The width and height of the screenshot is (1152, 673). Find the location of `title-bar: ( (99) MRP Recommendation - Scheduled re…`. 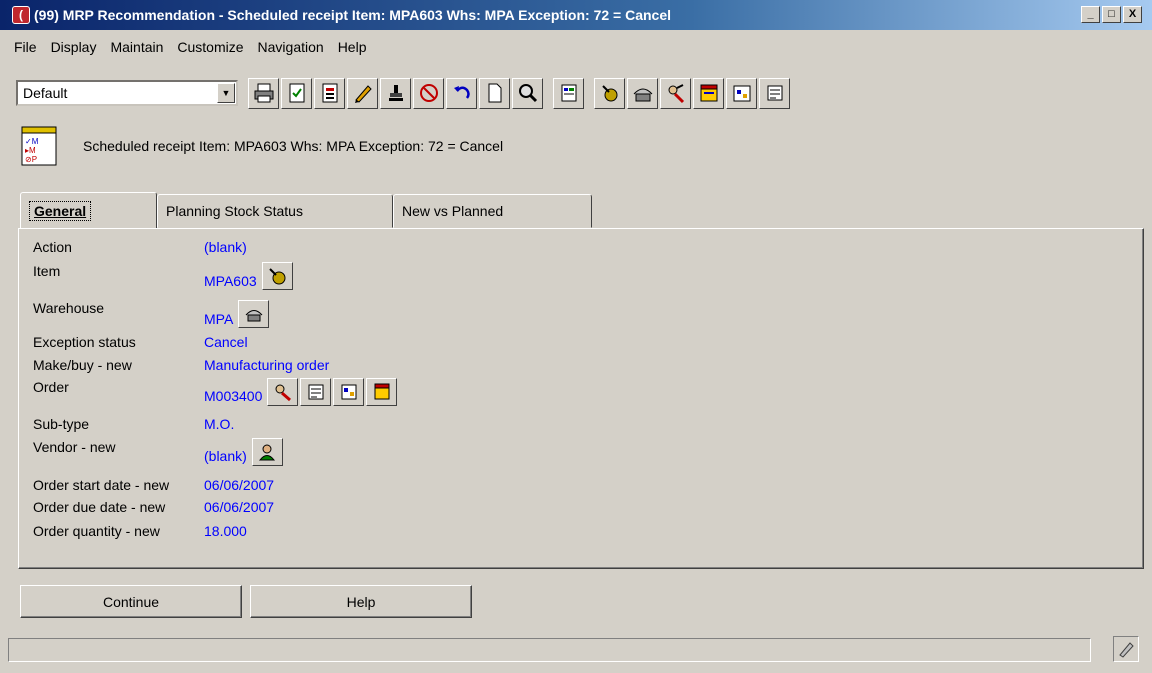

title-bar: ( (99) MRP Recommendation - Scheduled re… is located at coordinates (576, 15).